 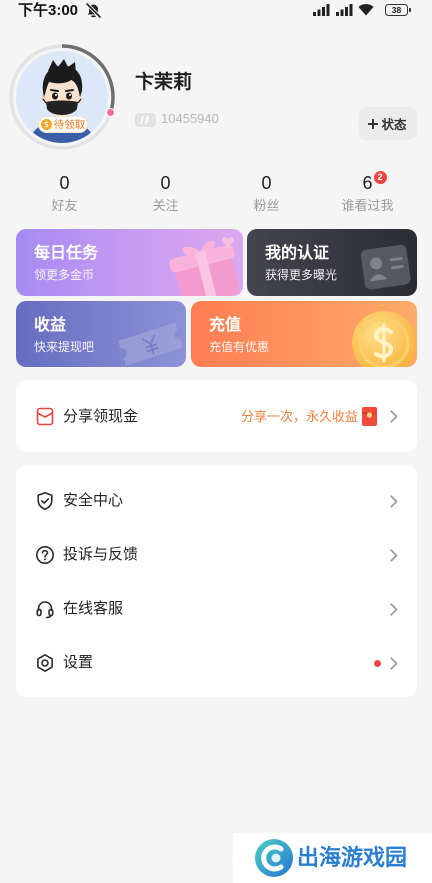 I want to click on battery-icon: 38, so click(x=398, y=10).